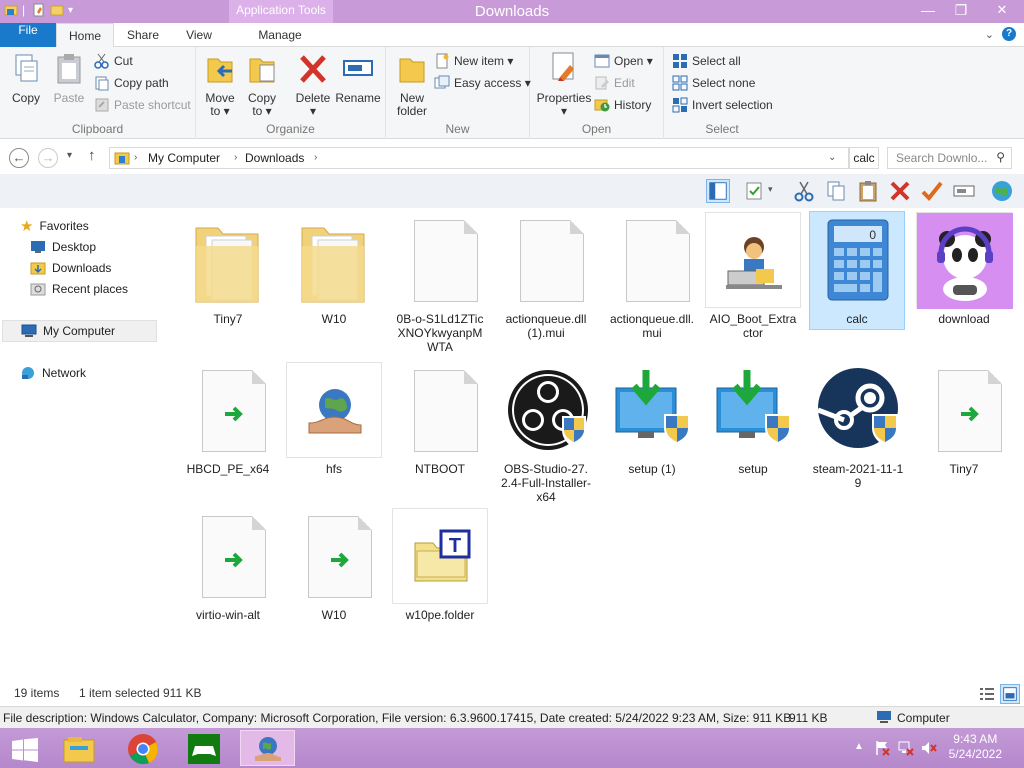 The height and width of the screenshot is (768, 1024). I want to click on file-item: Tw10pe.folder, so click(440, 566).